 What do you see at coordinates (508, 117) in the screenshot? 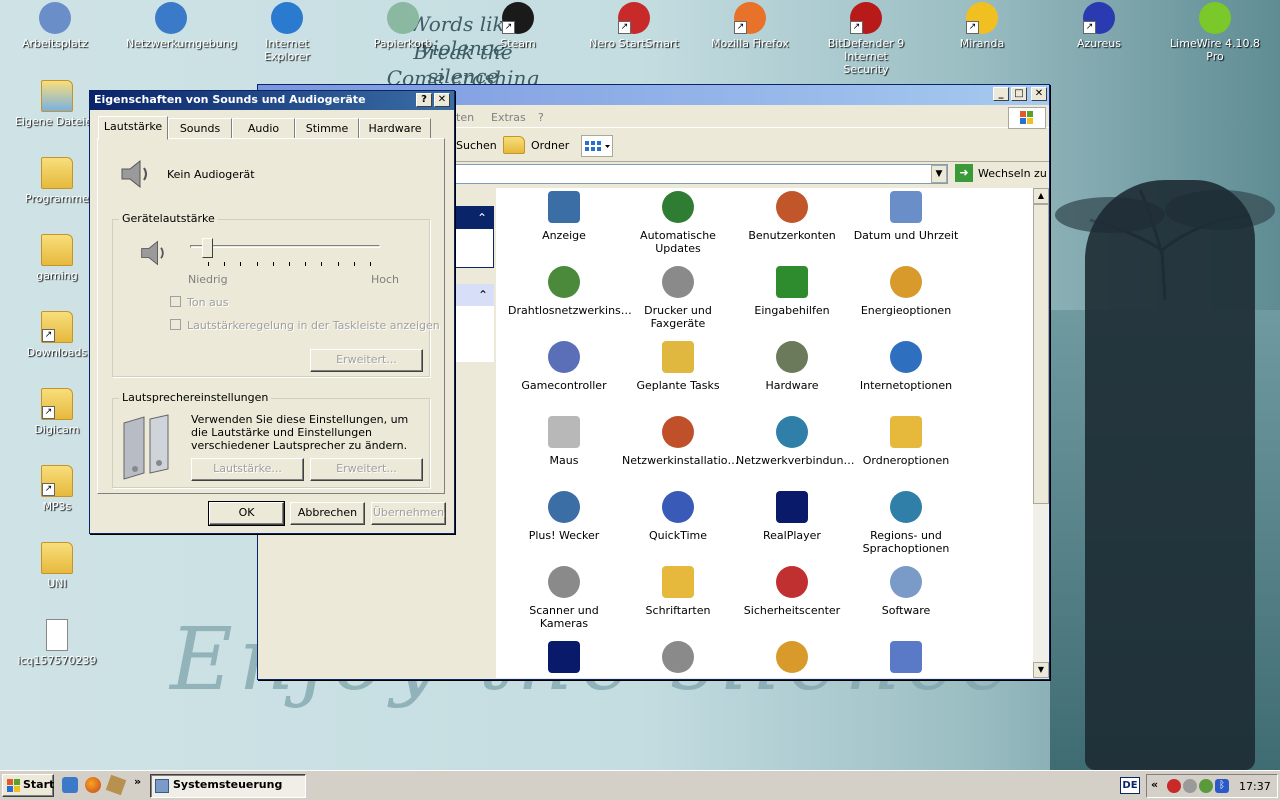
I see `menu-extras: Extras` at bounding box center [508, 117].